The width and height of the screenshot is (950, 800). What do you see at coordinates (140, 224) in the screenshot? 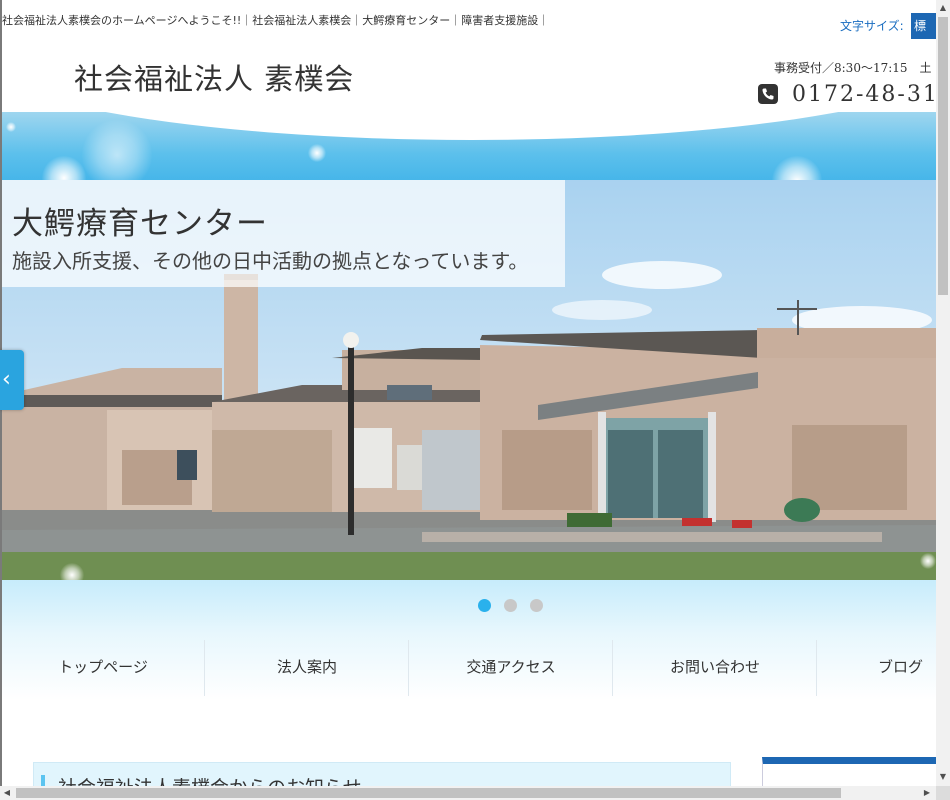
I see `hero-title: 大鰐療育センター` at bounding box center [140, 224].